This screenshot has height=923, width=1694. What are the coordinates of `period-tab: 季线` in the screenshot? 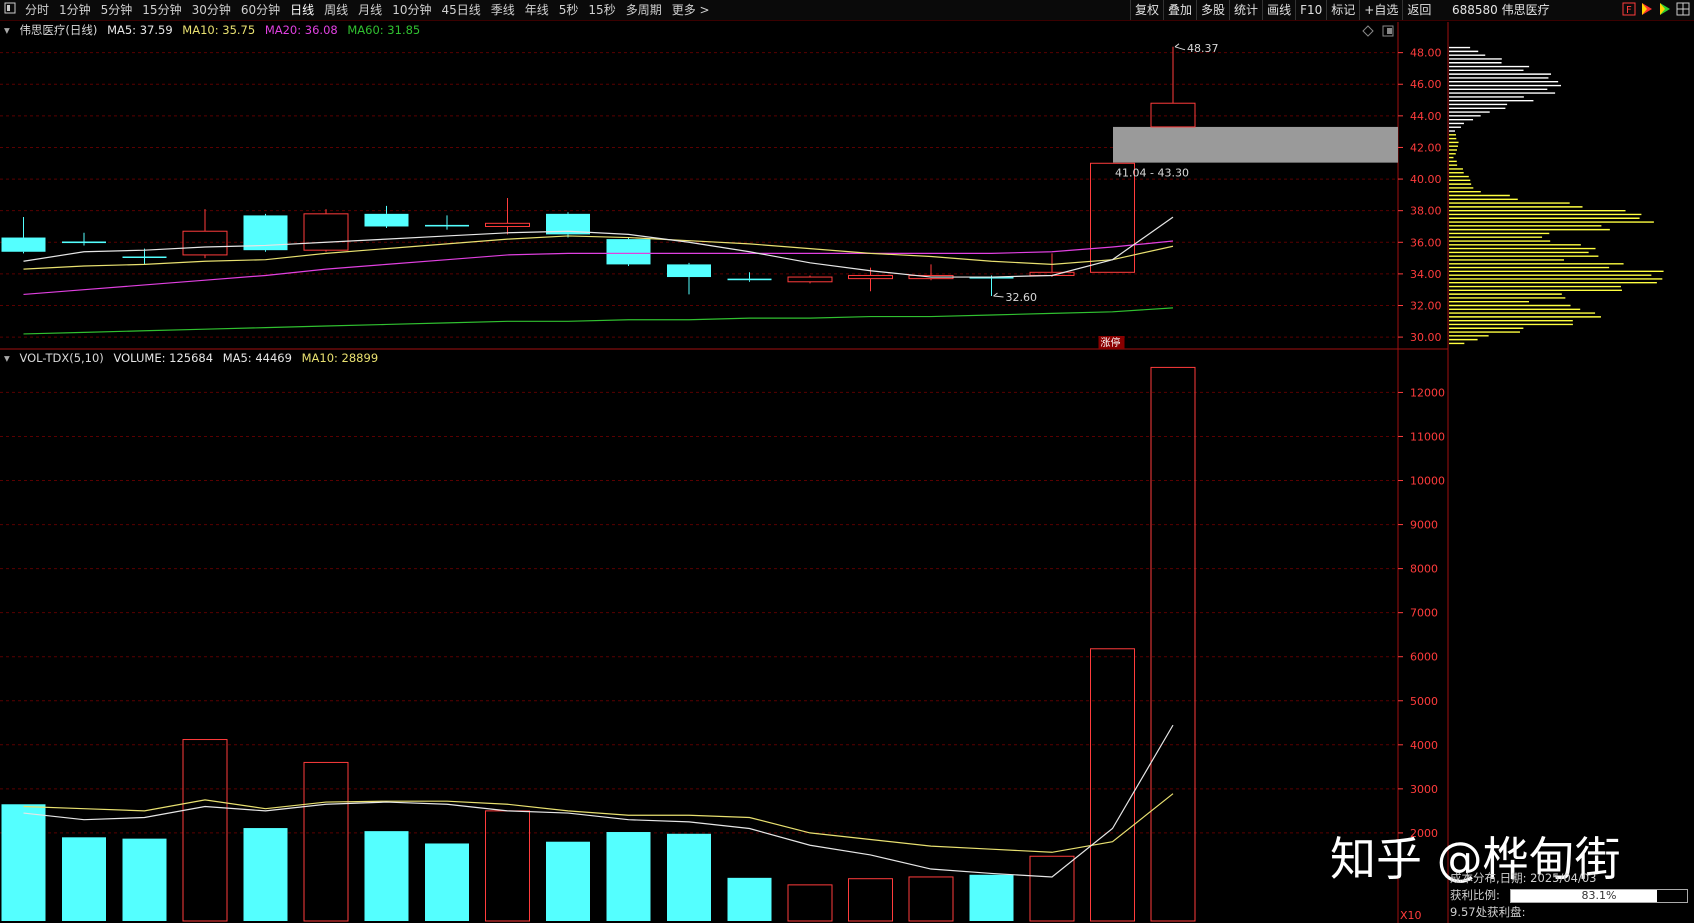 It's located at (503, 10).